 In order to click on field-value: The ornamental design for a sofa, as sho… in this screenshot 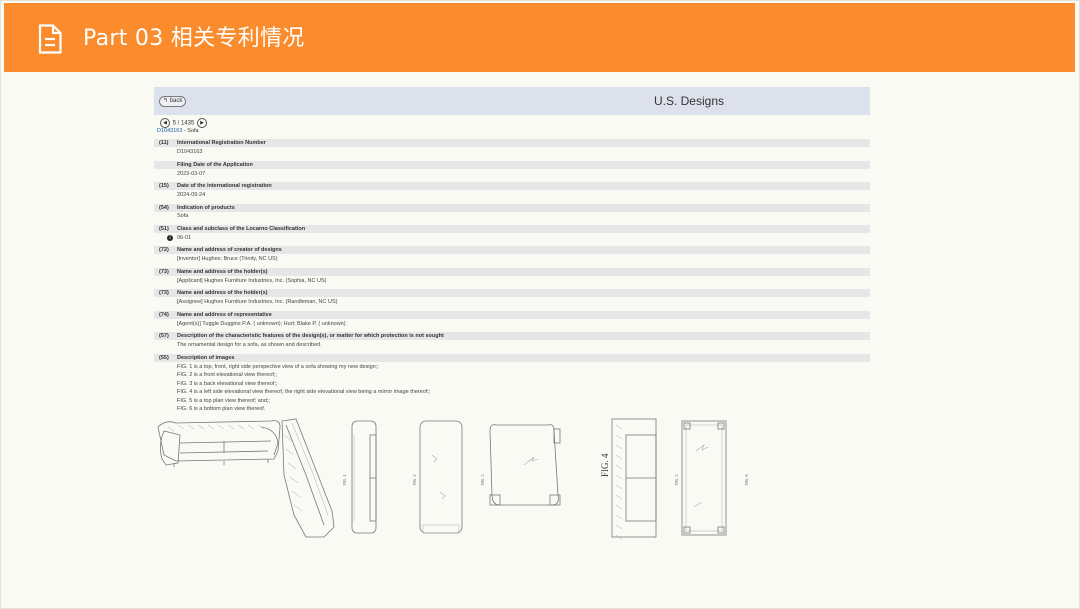, I will do `click(249, 345)`.